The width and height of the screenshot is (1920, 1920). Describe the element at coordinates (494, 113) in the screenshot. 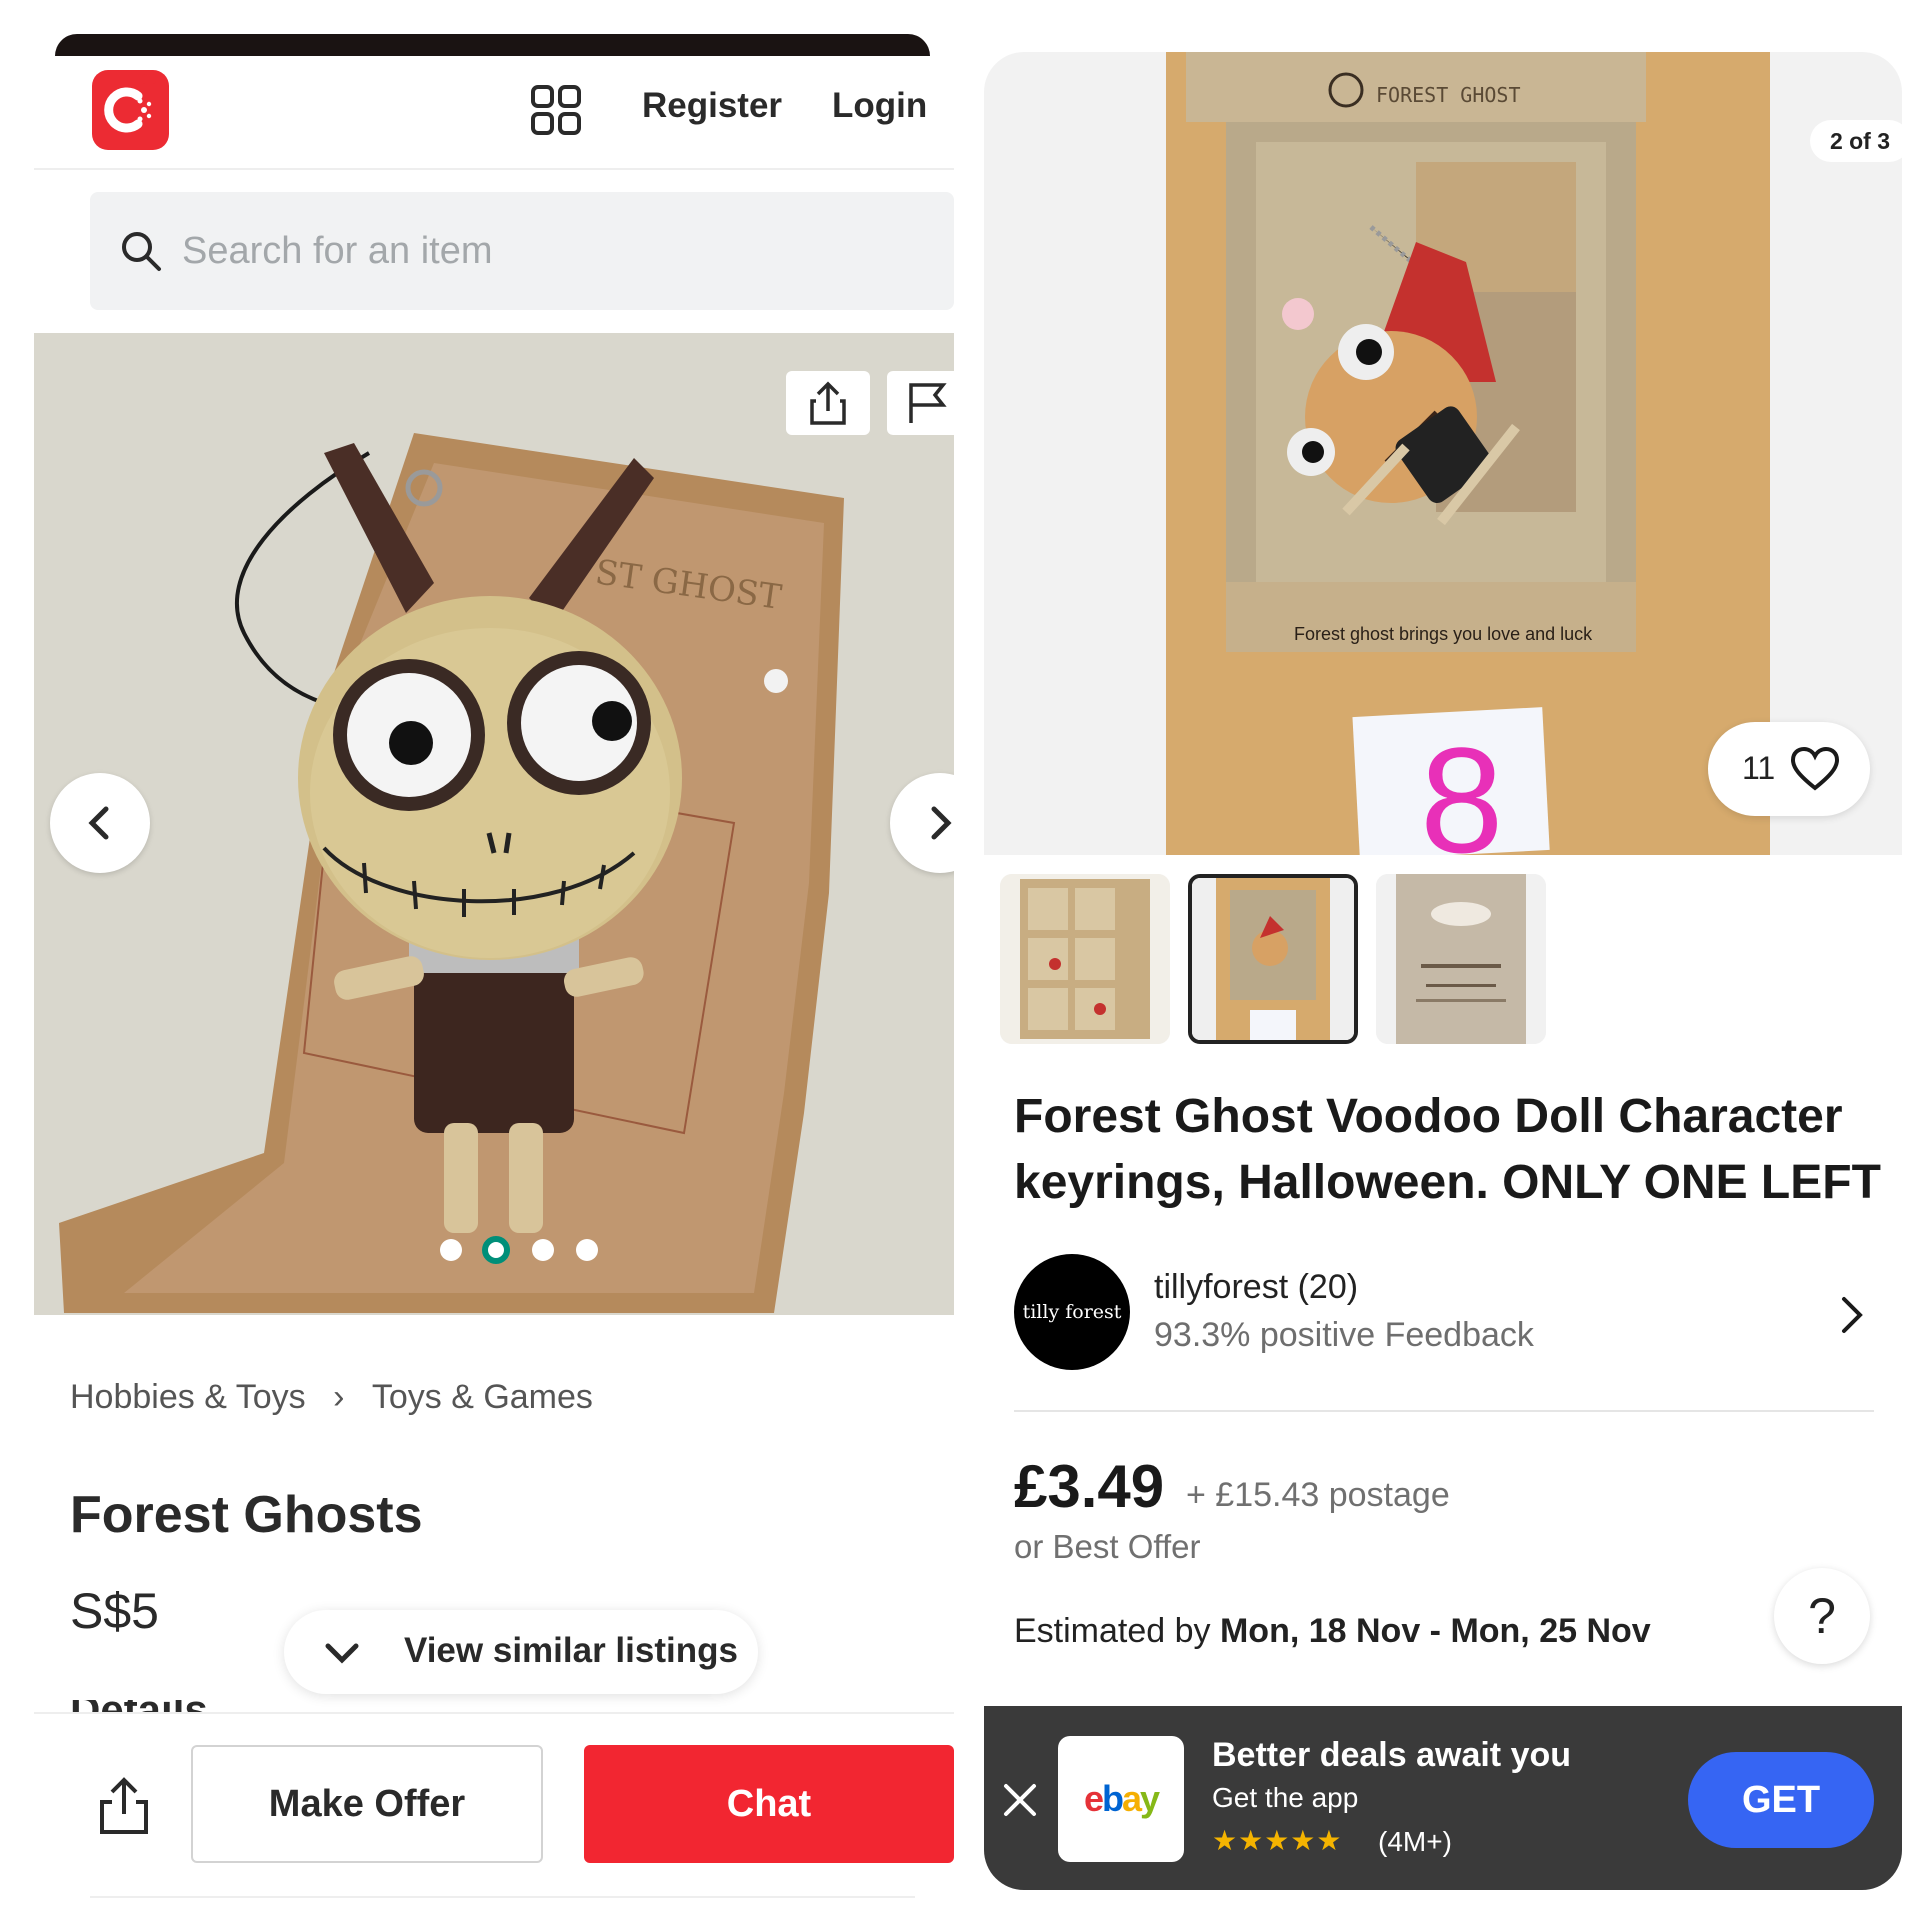

I see `app-header: Register Login` at that location.